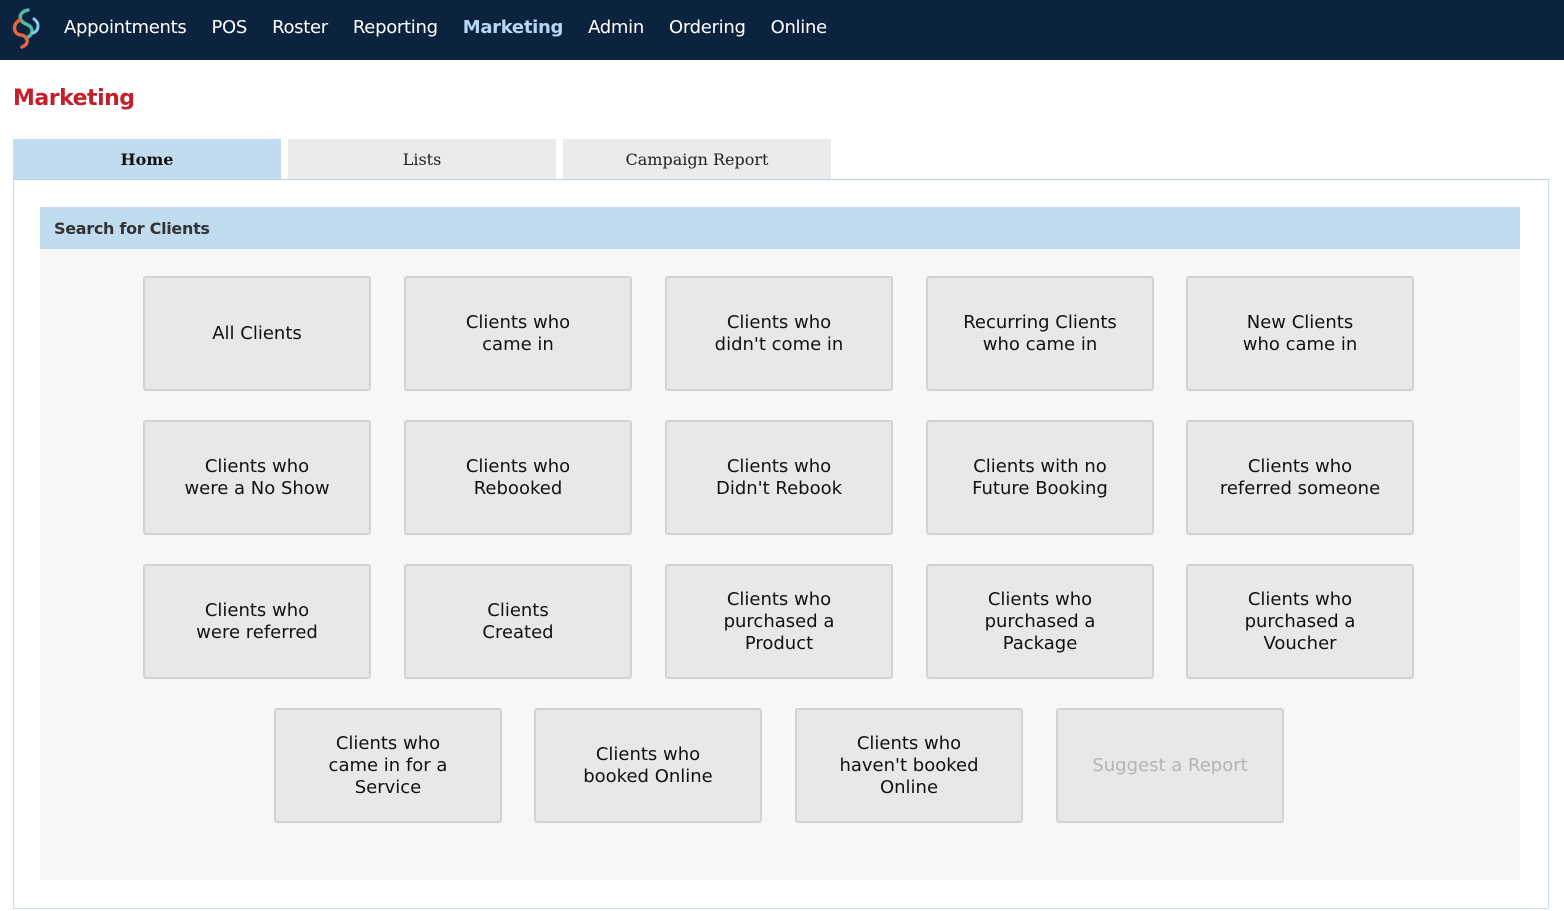 Image resolution: width=1564 pixels, height=911 pixels. I want to click on tile-clients-purchased-product: Clients who purchased a Product, so click(779, 621).